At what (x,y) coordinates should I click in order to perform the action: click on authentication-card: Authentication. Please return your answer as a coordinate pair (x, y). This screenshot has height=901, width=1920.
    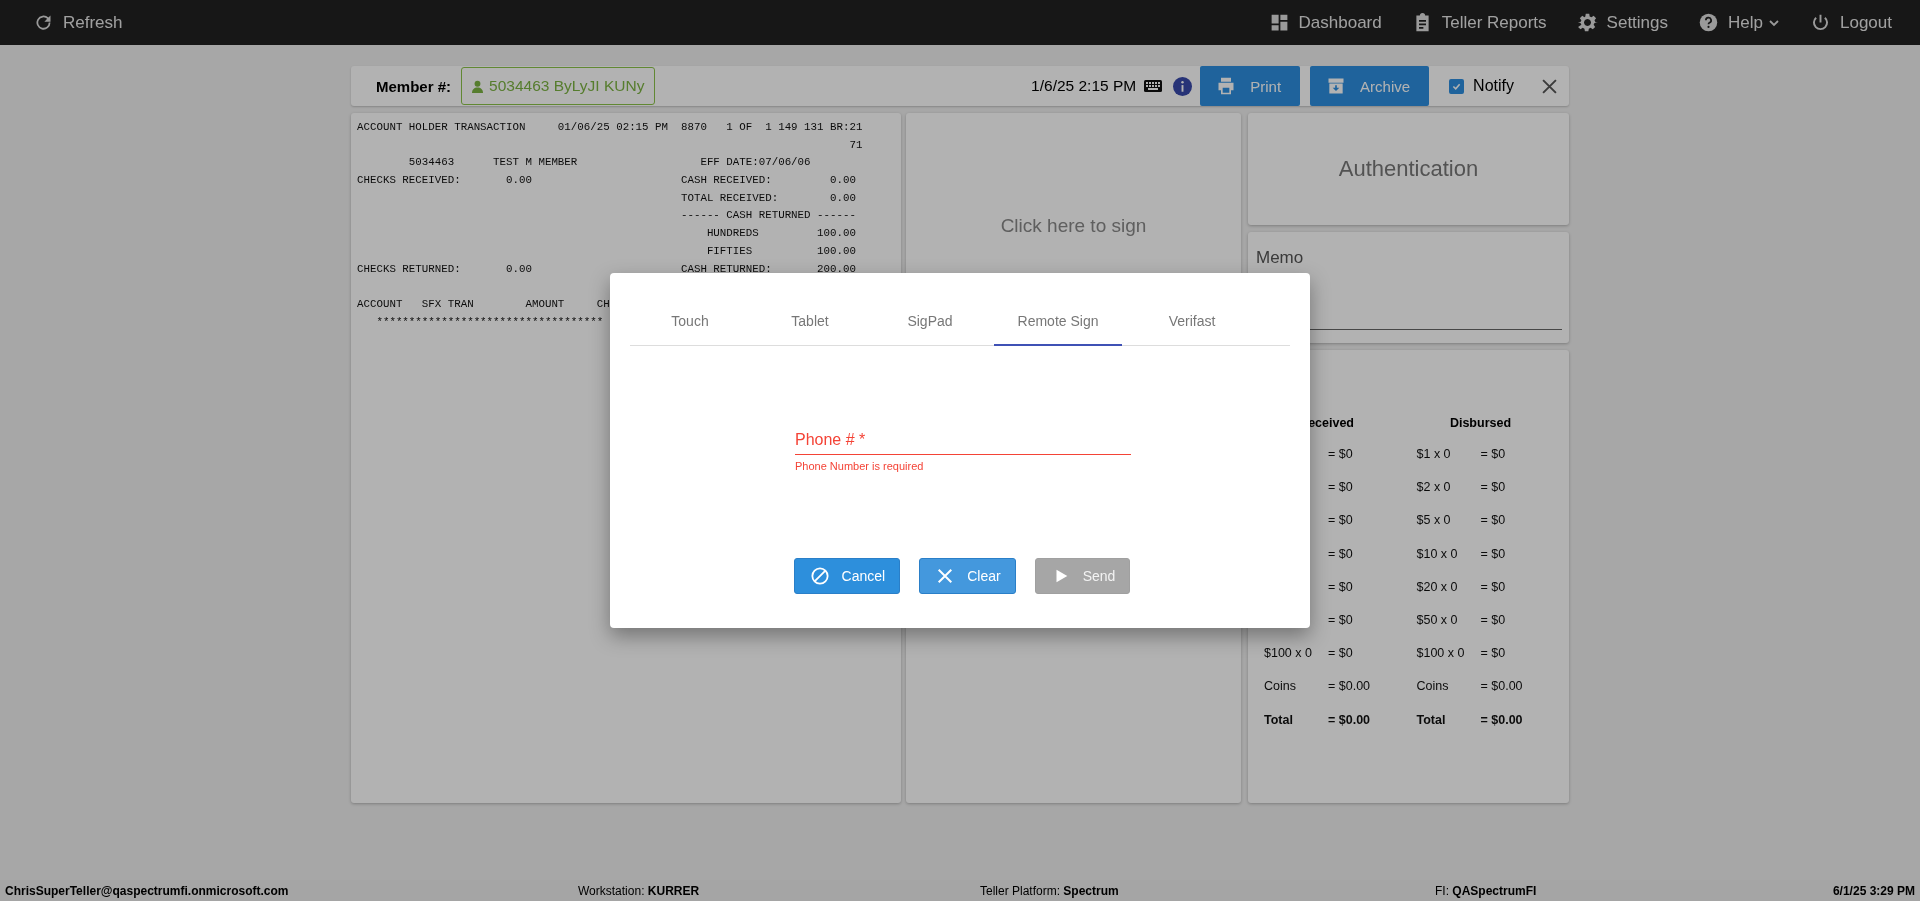
    Looking at the image, I should click on (1408, 169).